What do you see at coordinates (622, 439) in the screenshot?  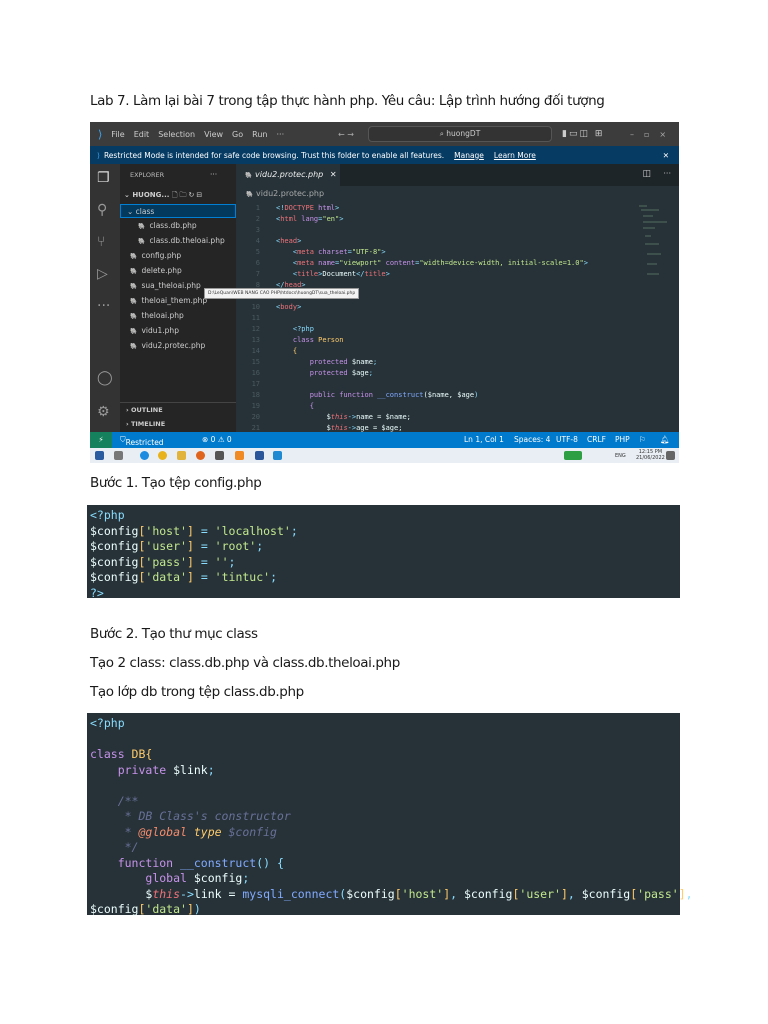 I see `language-status: PHP` at bounding box center [622, 439].